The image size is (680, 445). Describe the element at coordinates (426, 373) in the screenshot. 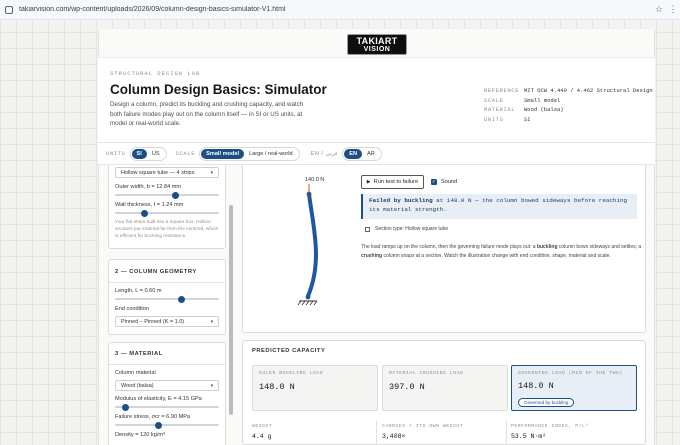

I see `card-label: MATERIAL CRUSHING LOAD` at that location.